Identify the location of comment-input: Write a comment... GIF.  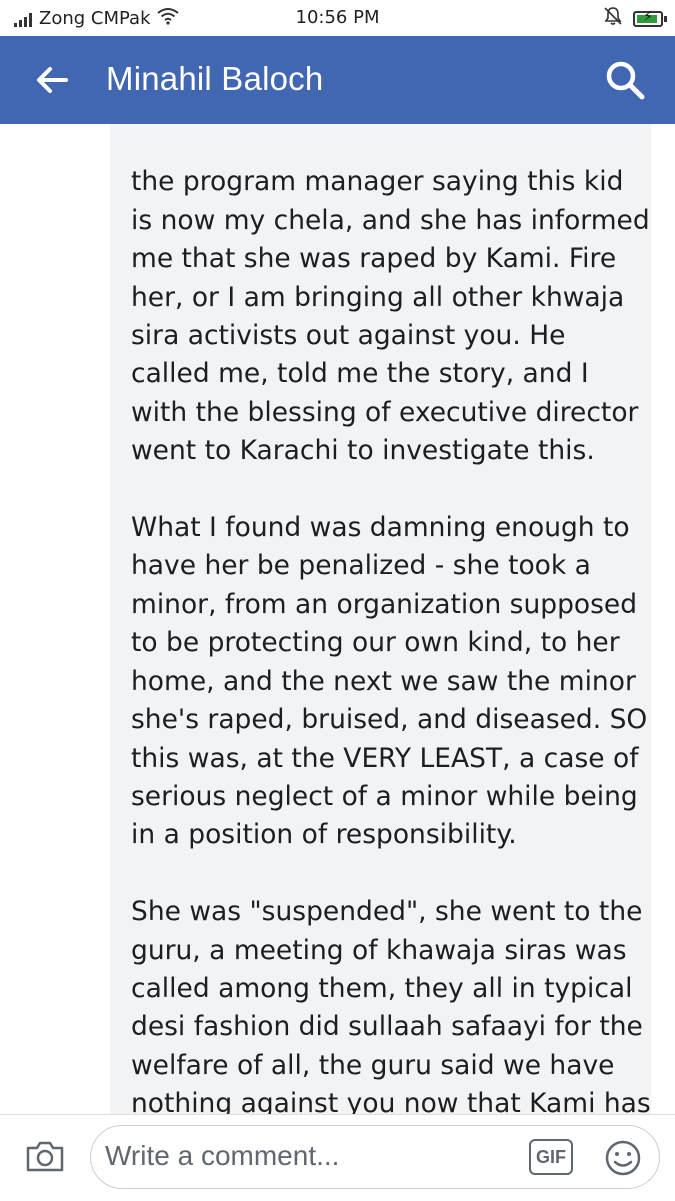
(375, 1157).